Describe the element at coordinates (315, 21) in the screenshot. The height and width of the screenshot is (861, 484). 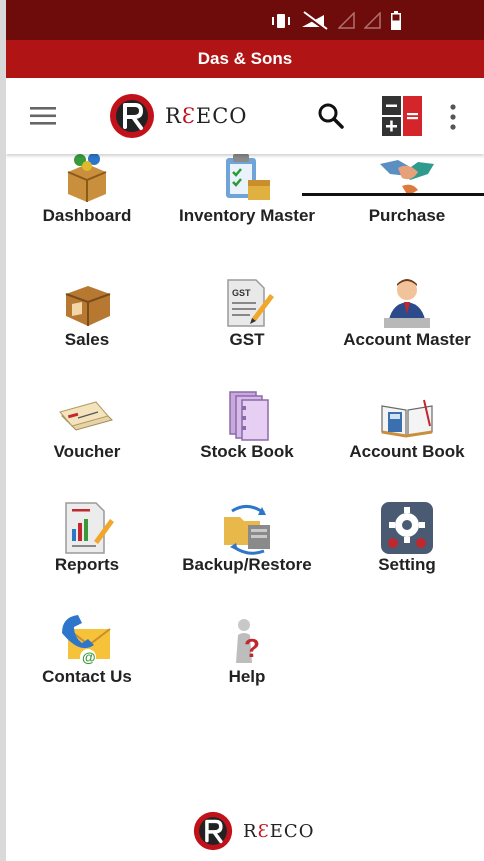
I see `signal-off-icon` at that location.